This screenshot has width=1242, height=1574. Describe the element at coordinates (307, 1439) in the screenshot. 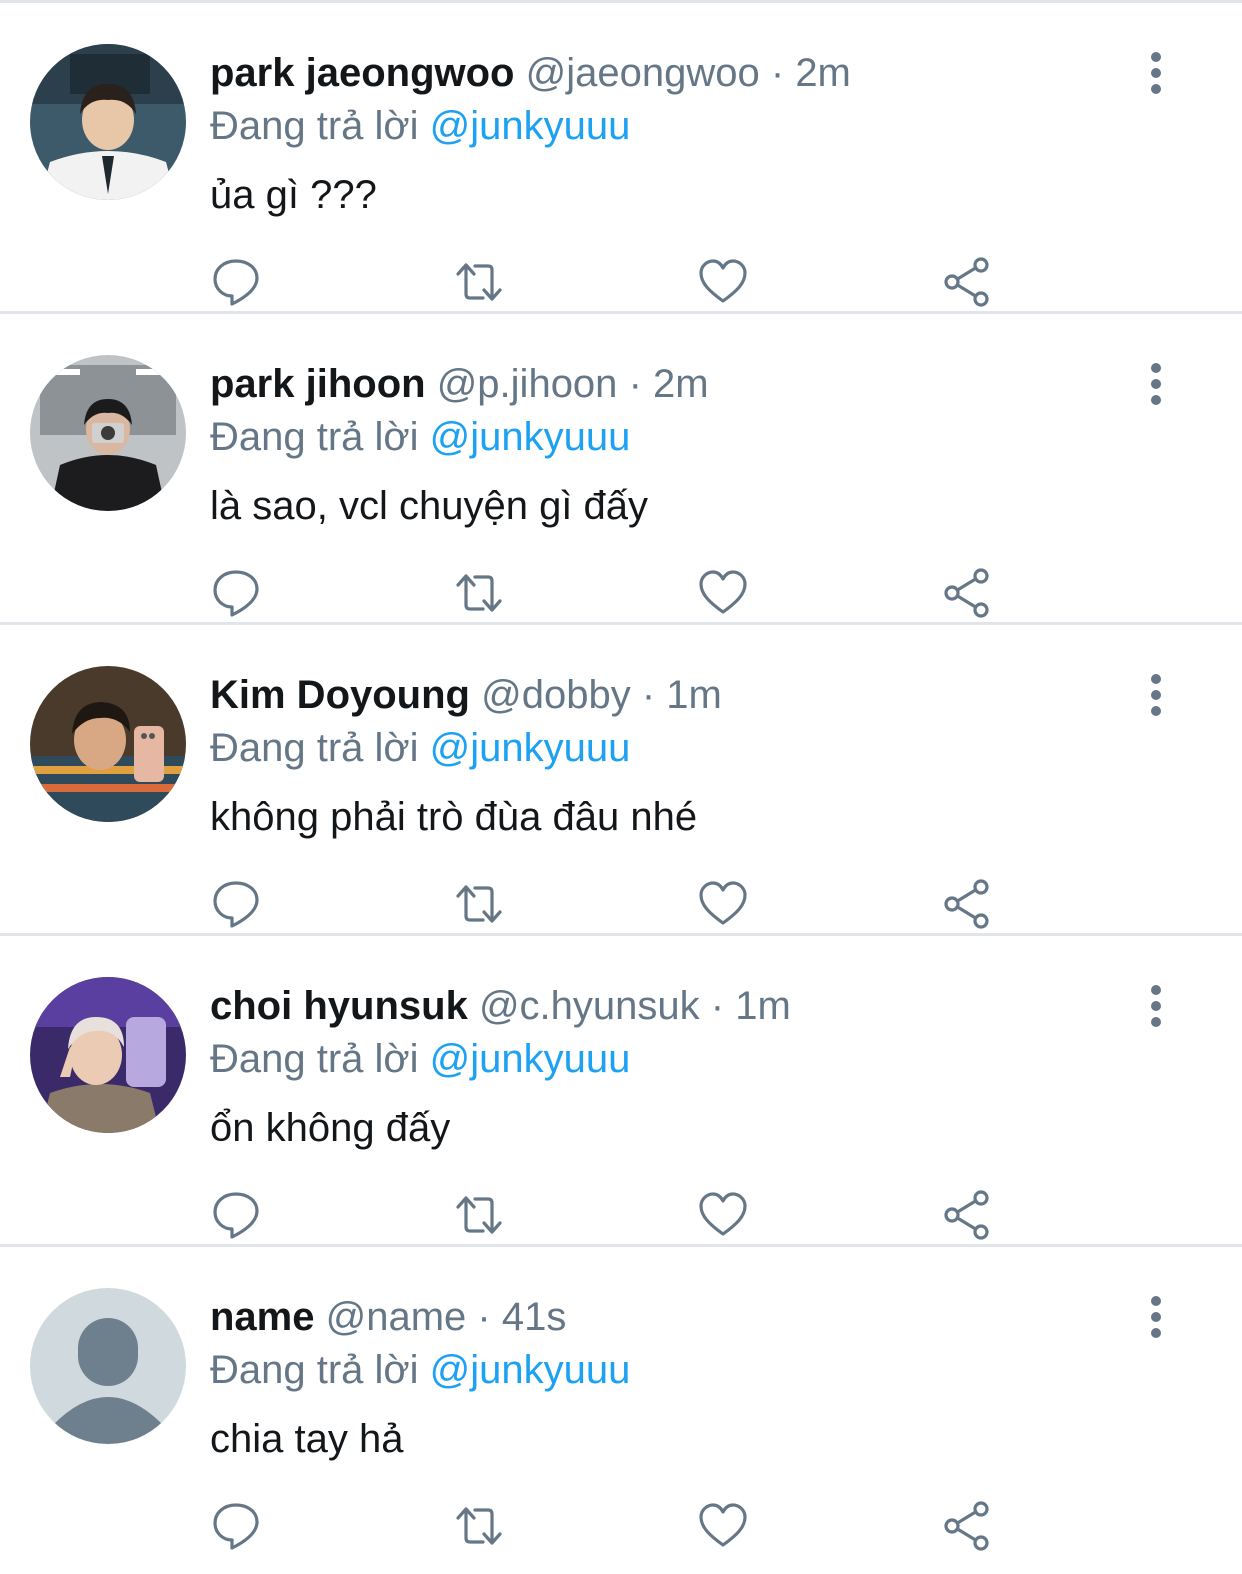

I see `tweet-text: chia tay hả` at that location.